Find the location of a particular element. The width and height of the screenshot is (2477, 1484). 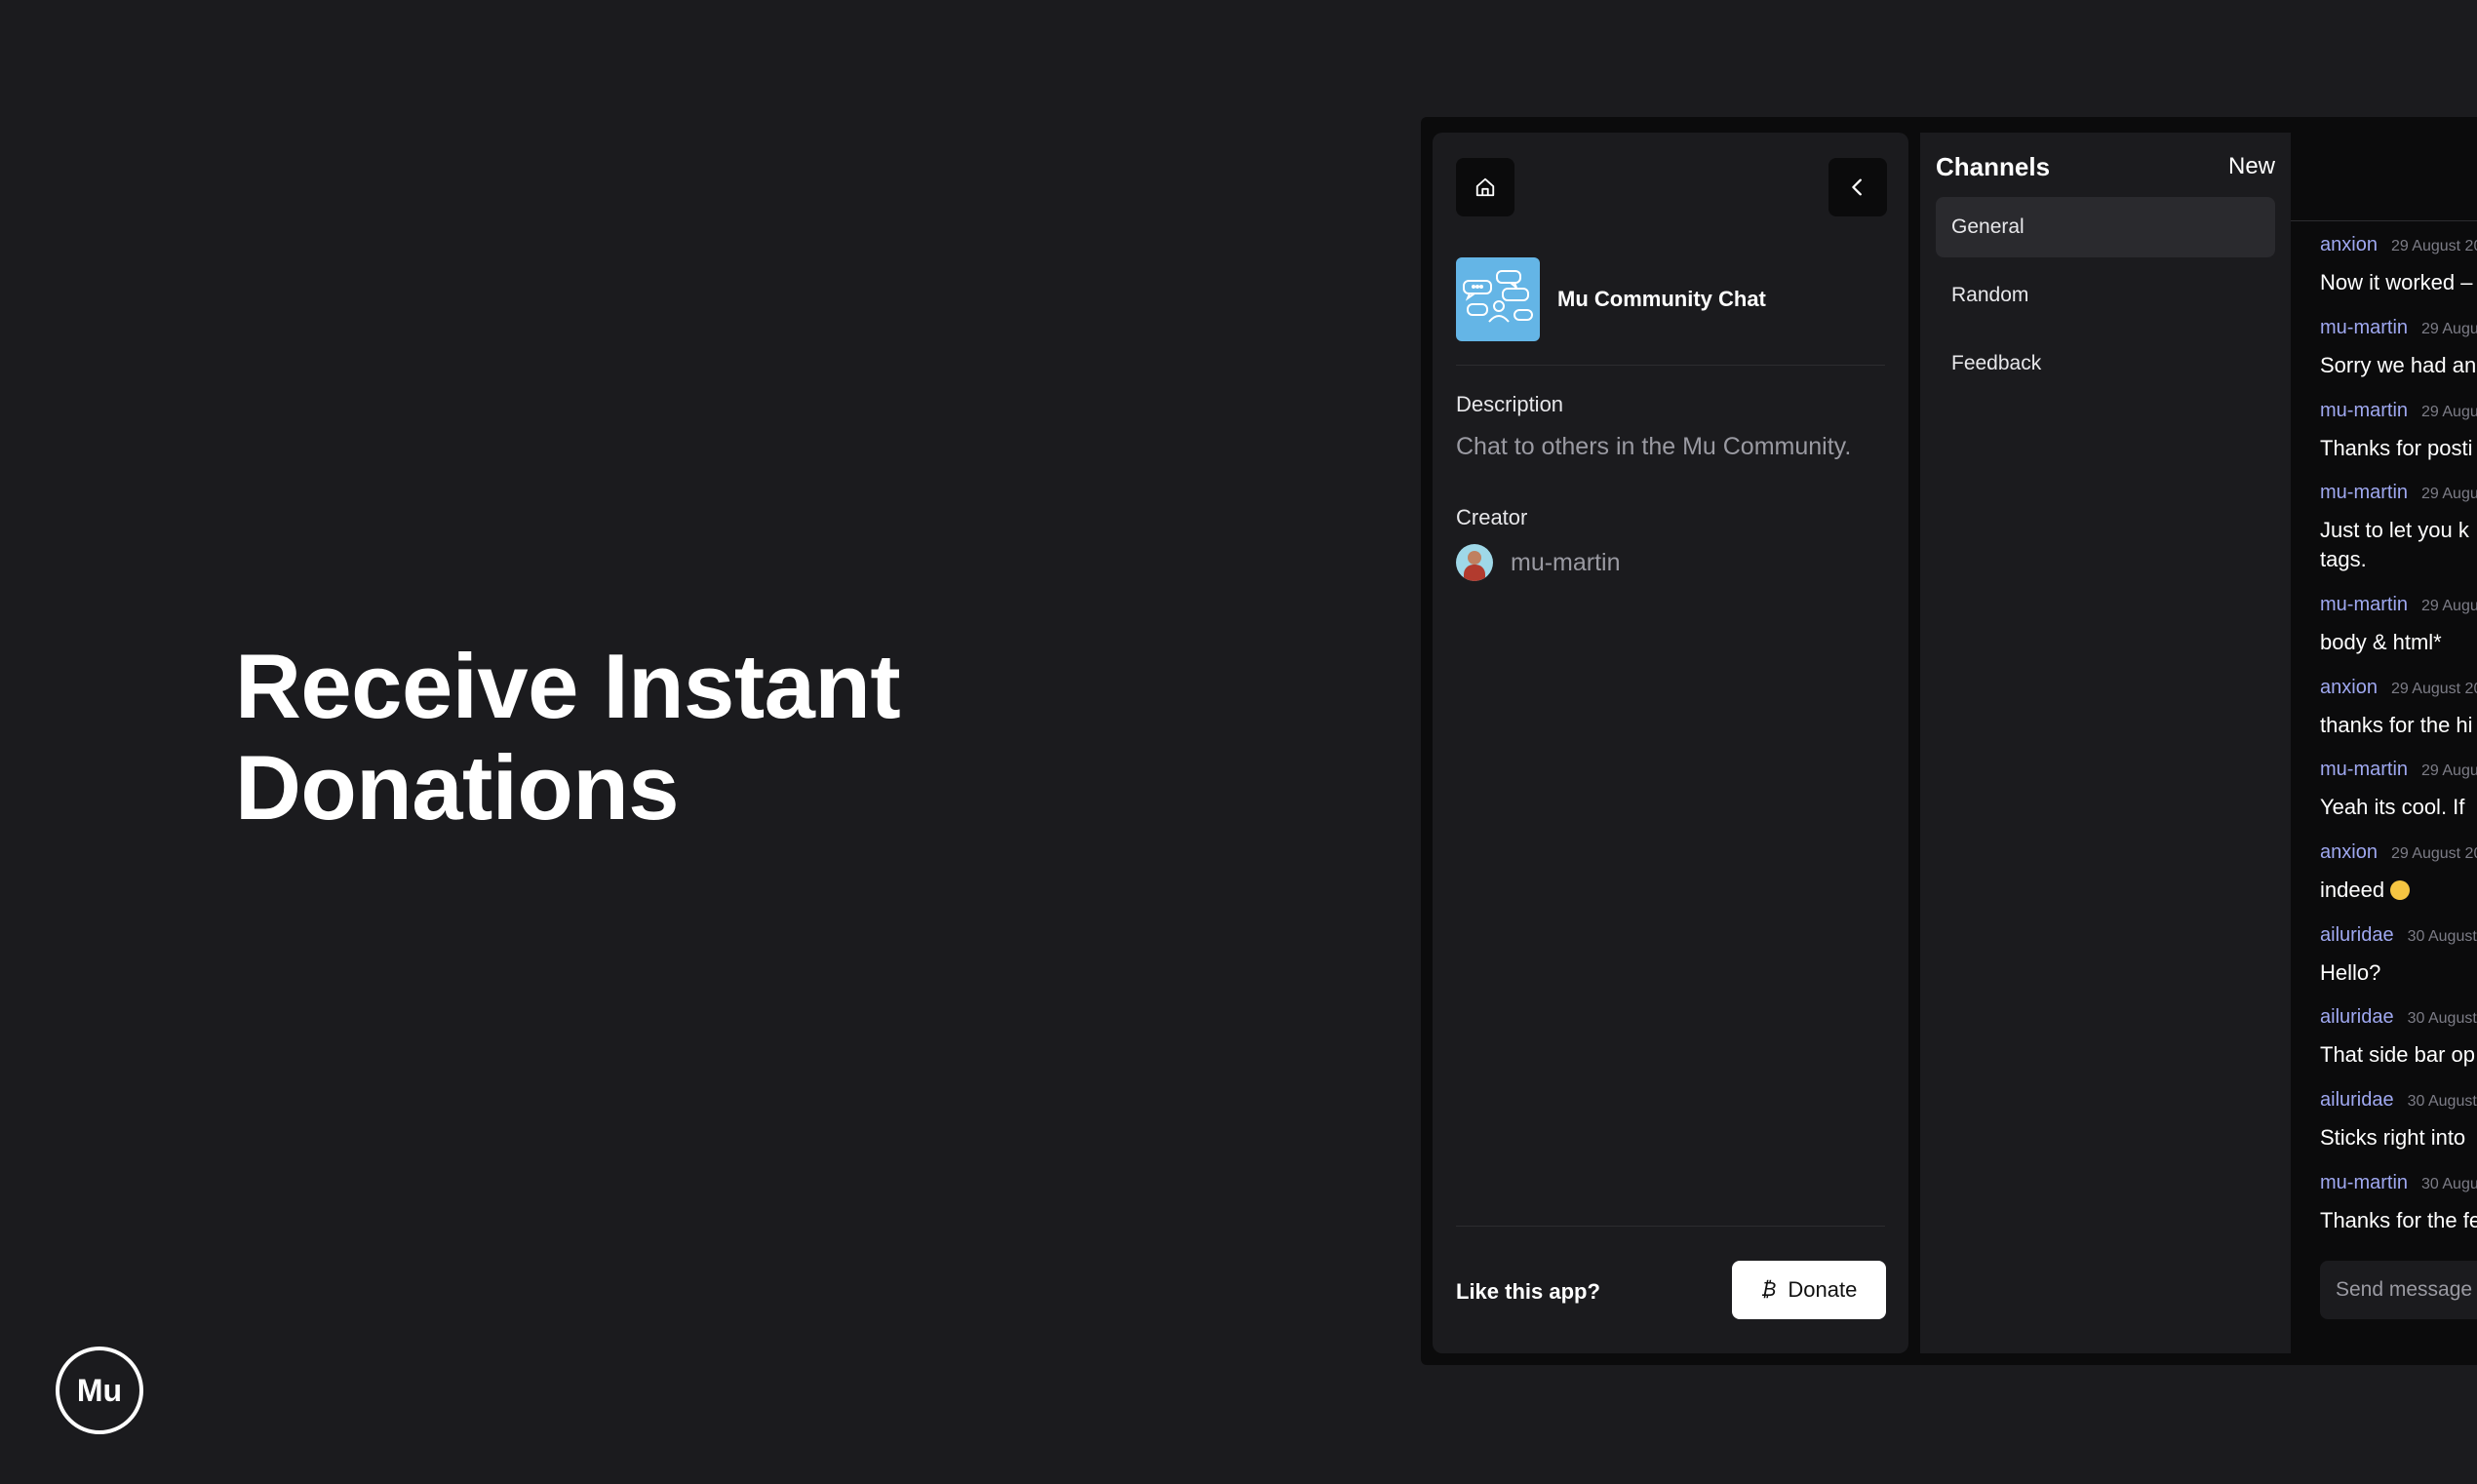

channels-panel: Channels New General Random Feedback is located at coordinates (2105, 743).